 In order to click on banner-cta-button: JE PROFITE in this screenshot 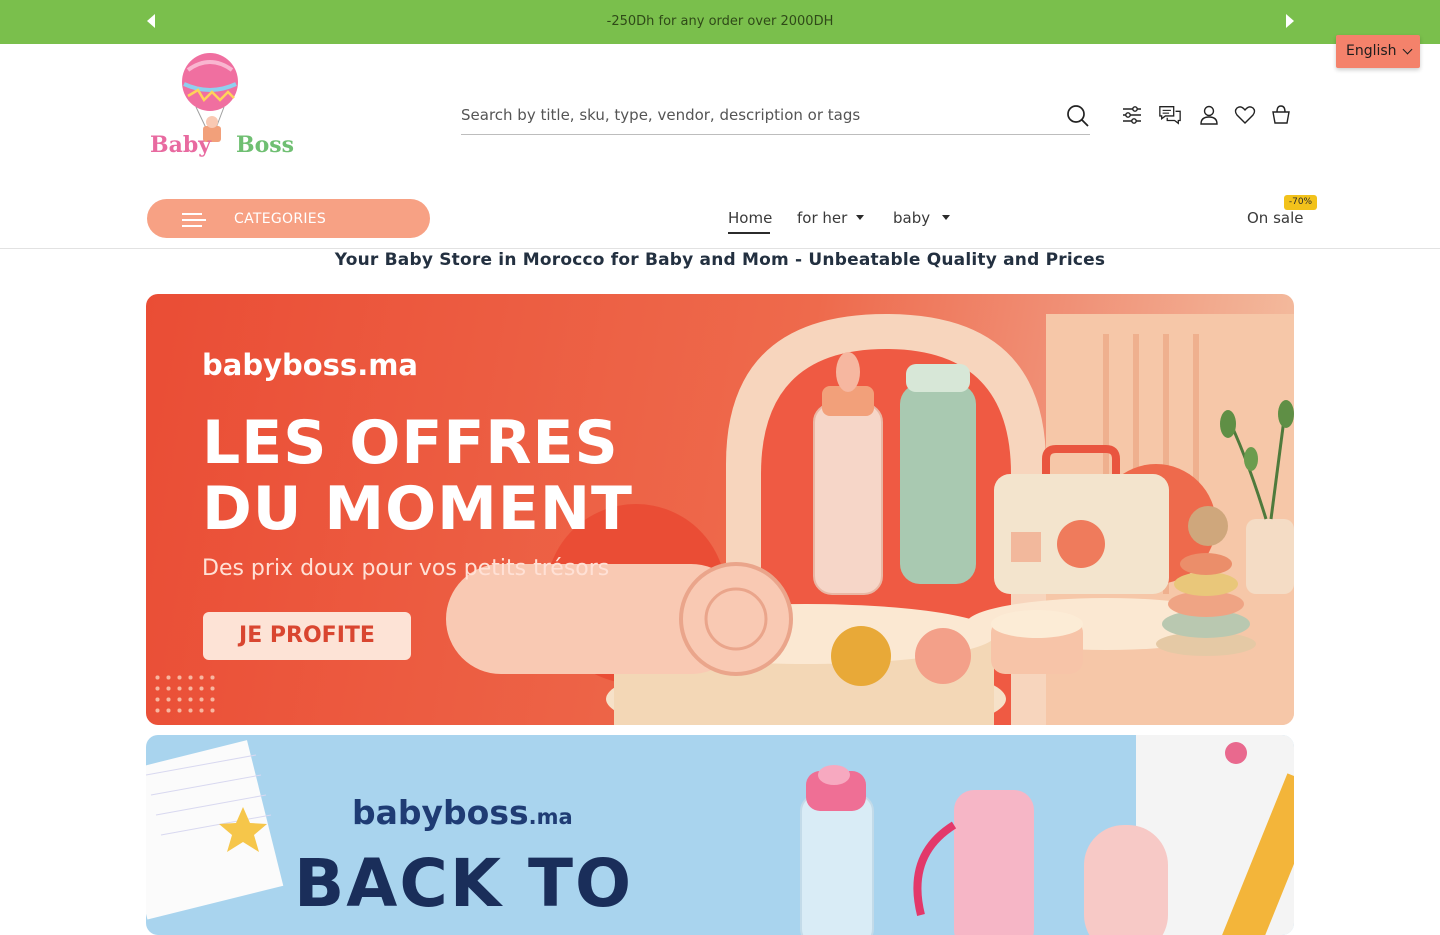, I will do `click(307, 636)`.